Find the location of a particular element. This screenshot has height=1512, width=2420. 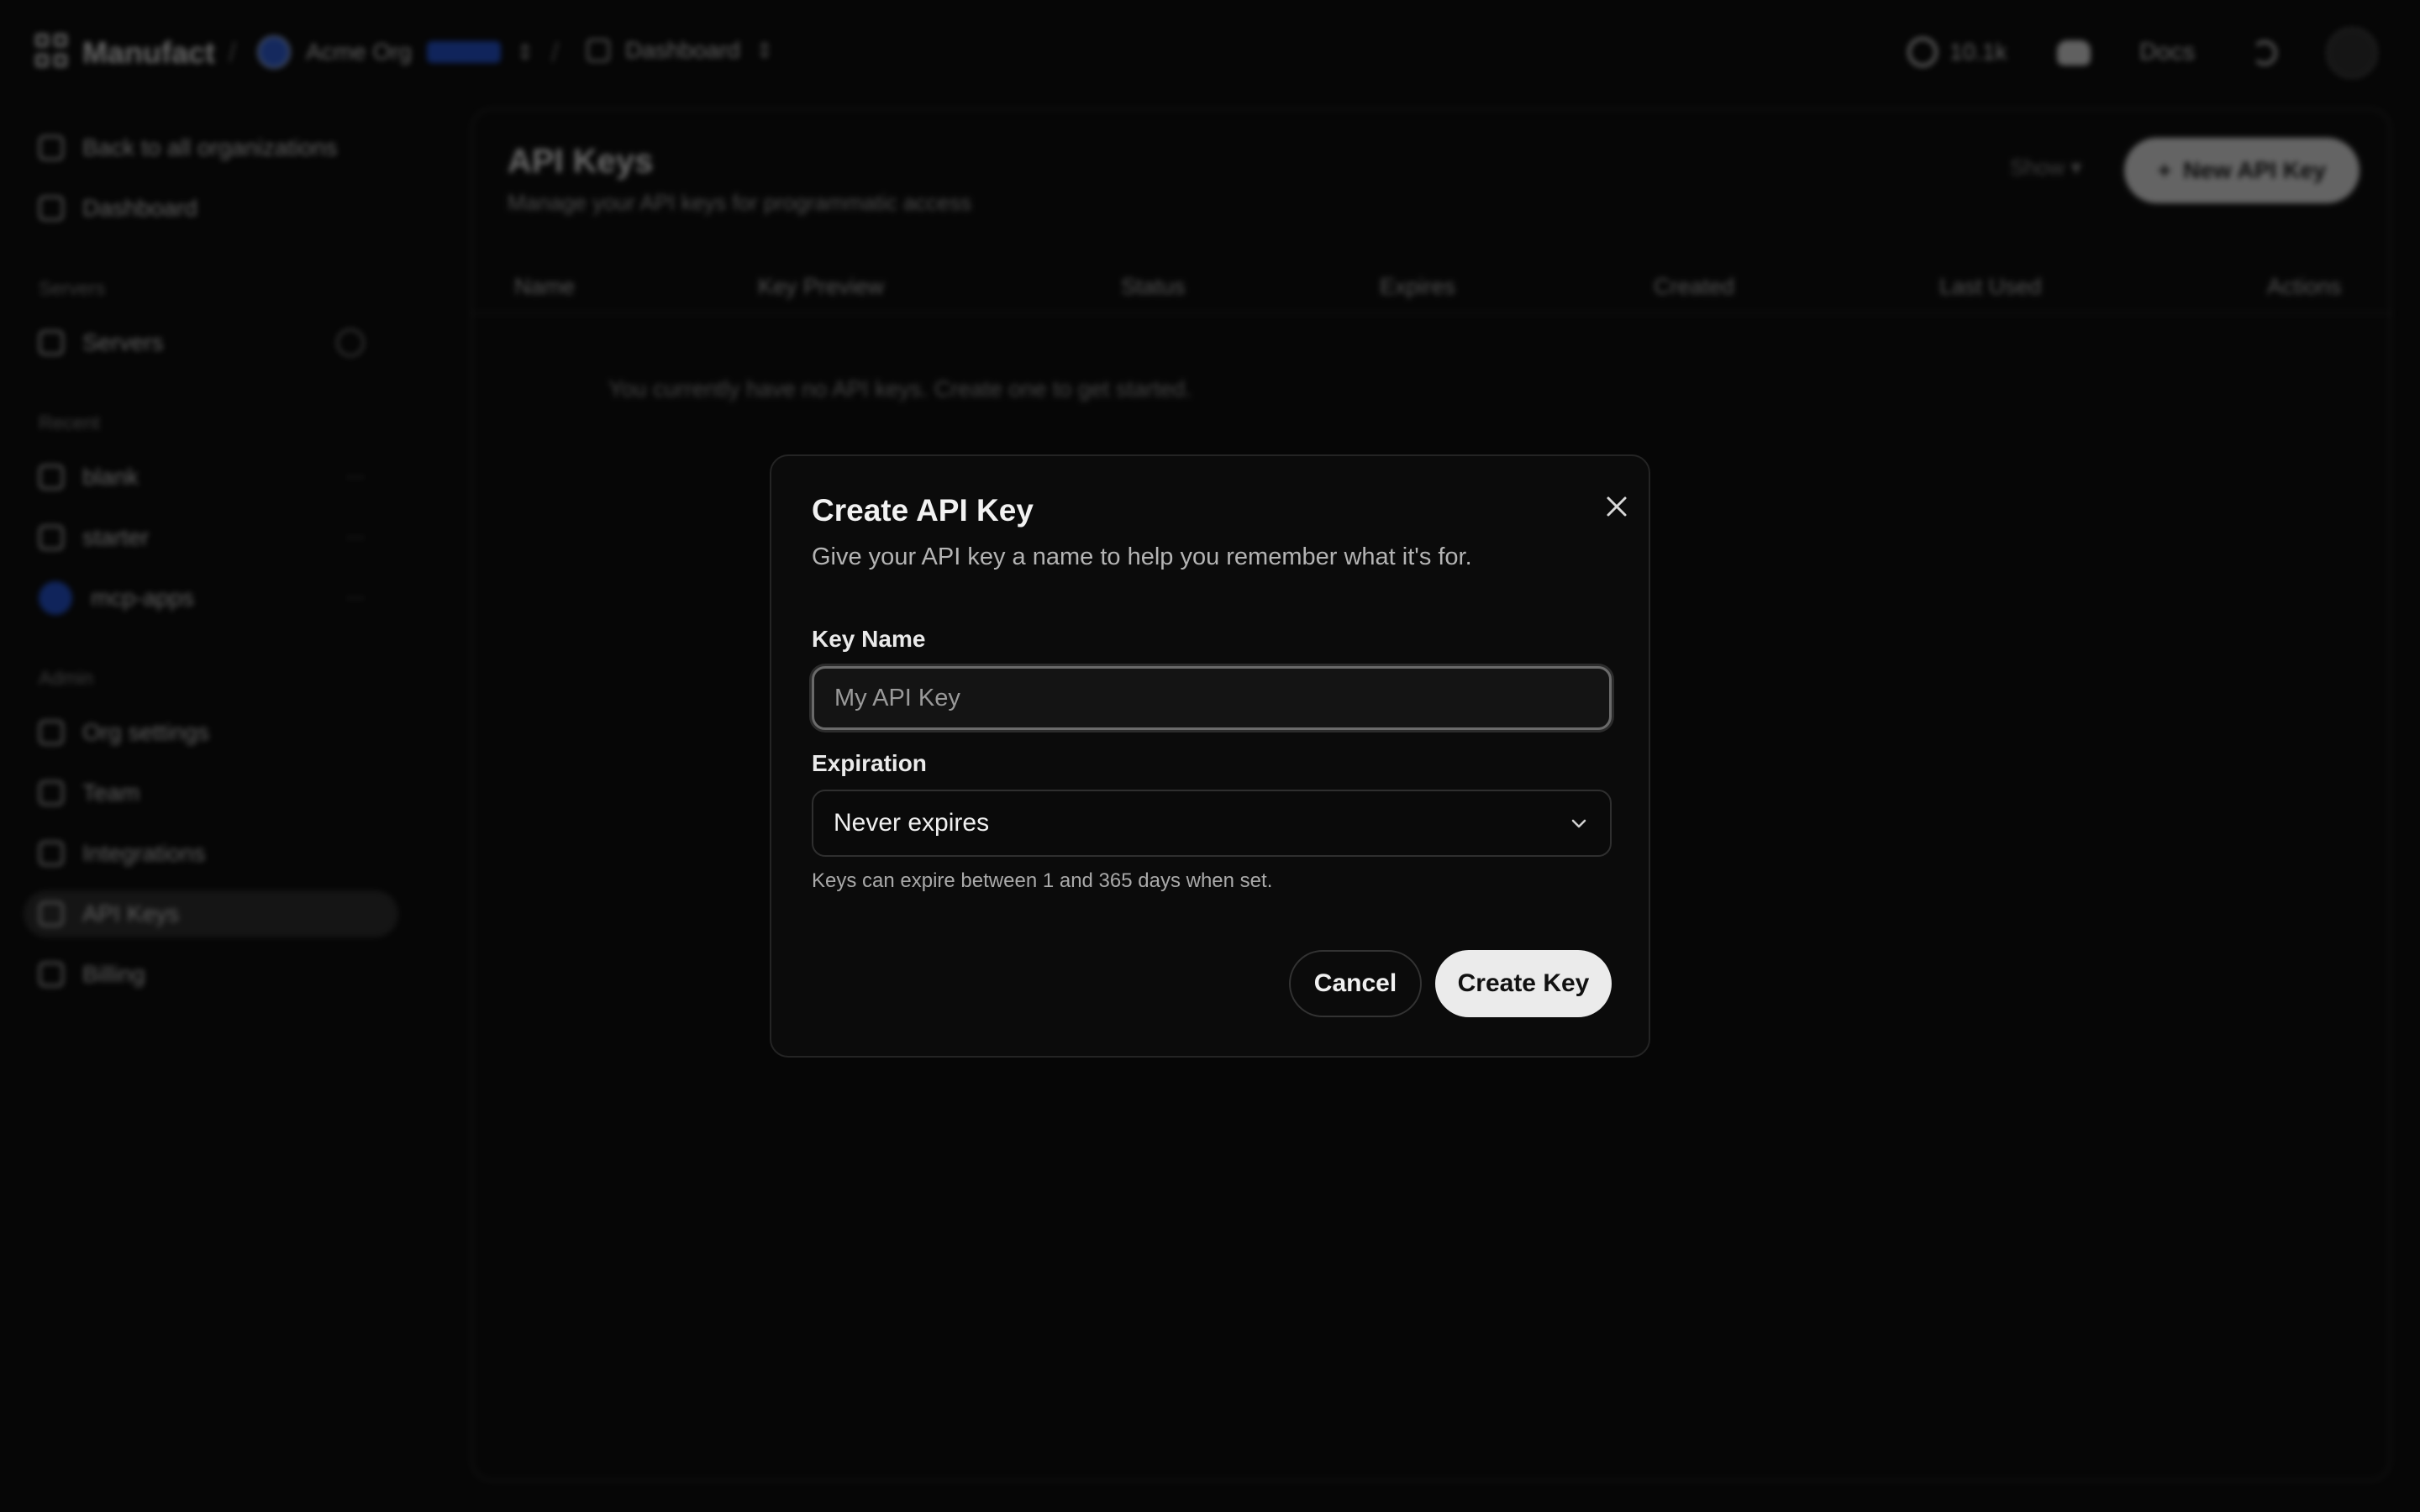

column-header: Status is located at coordinates (1153, 286).